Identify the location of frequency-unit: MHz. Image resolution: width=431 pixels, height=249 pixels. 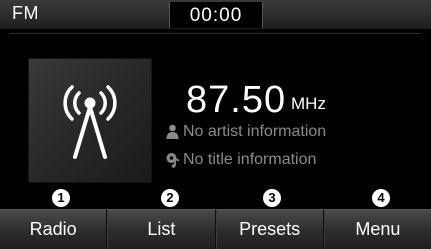
(308, 103).